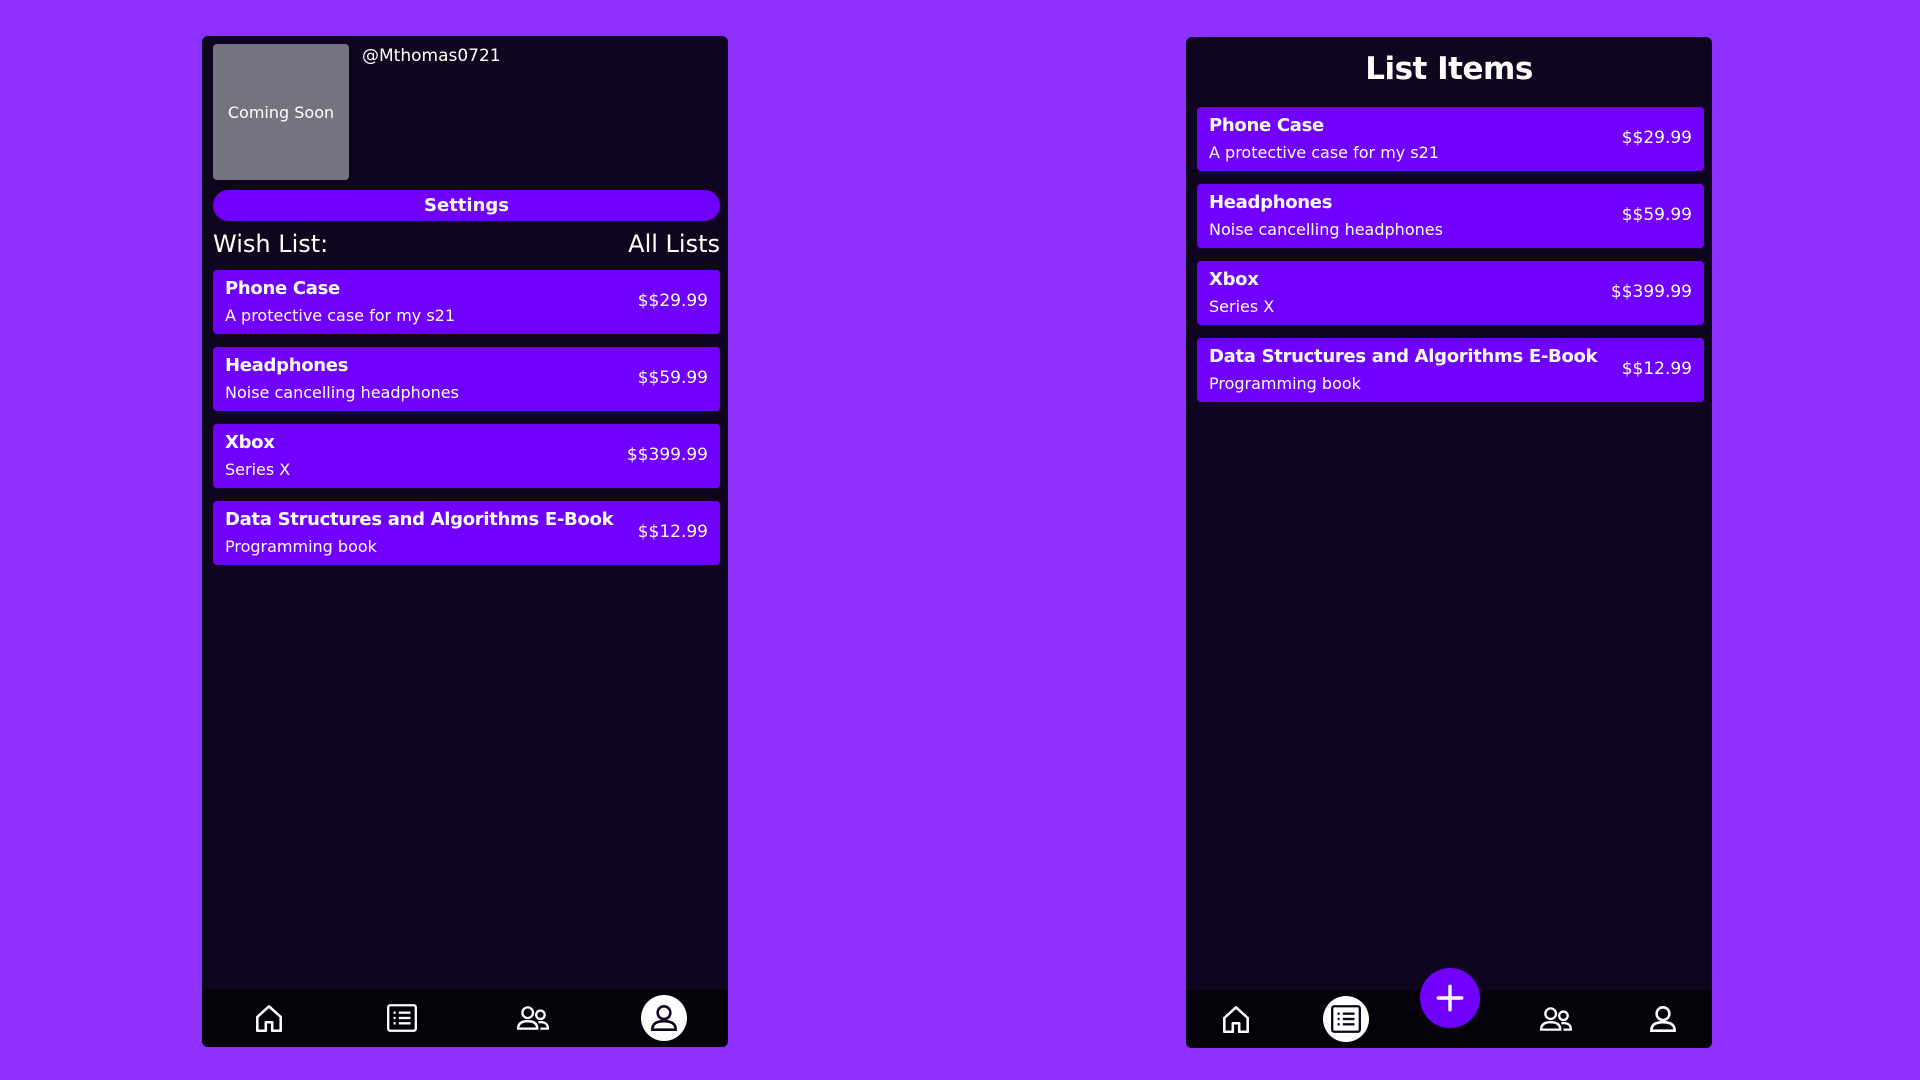 The width and height of the screenshot is (1920, 1080). I want to click on add-item-button, so click(1450, 998).